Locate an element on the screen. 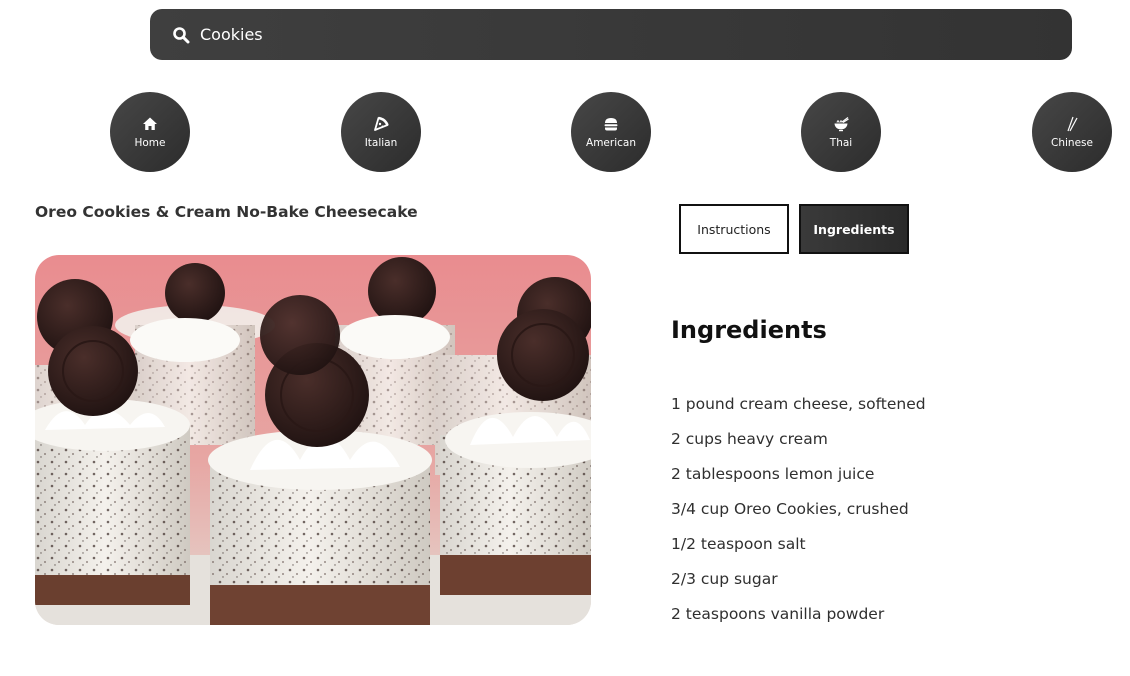 This screenshot has width=1130, height=676. category-home: Home is located at coordinates (150, 132).